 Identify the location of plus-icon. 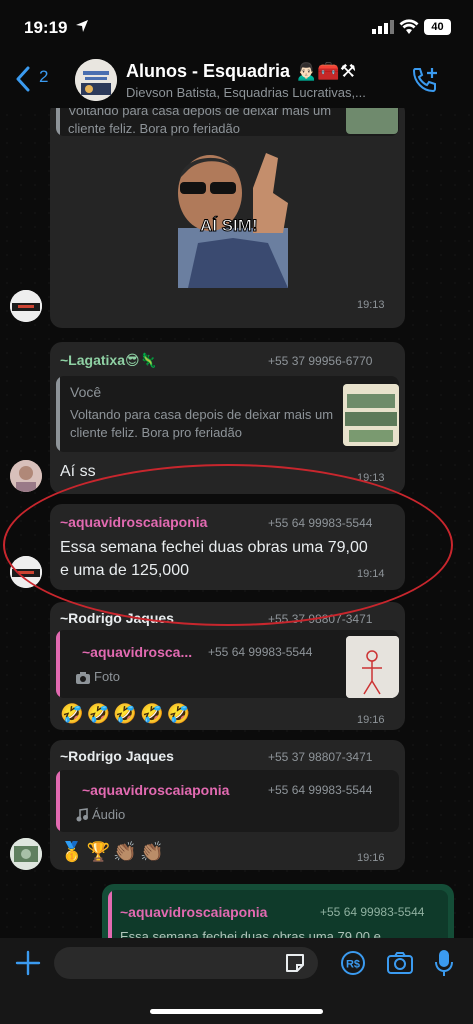
(28, 963).